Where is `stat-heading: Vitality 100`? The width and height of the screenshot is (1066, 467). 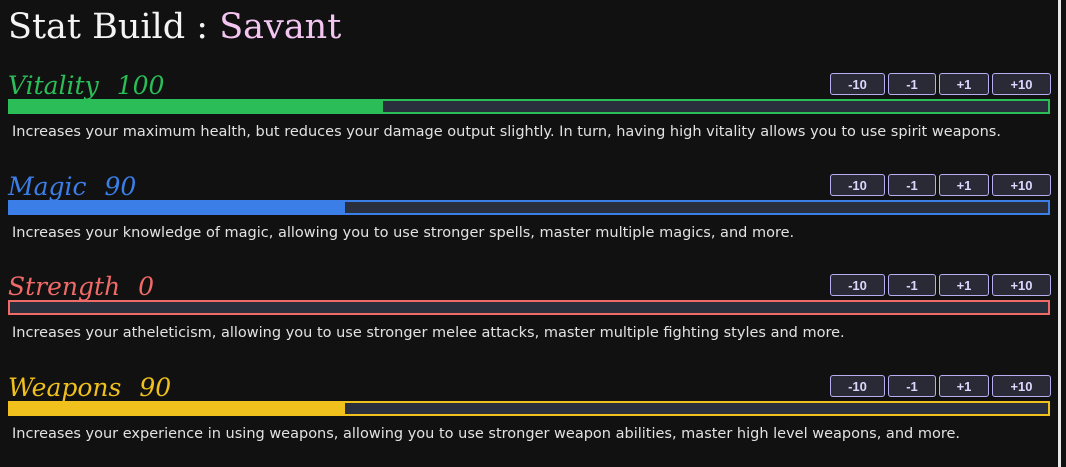 stat-heading: Vitality 100 is located at coordinates (86, 86).